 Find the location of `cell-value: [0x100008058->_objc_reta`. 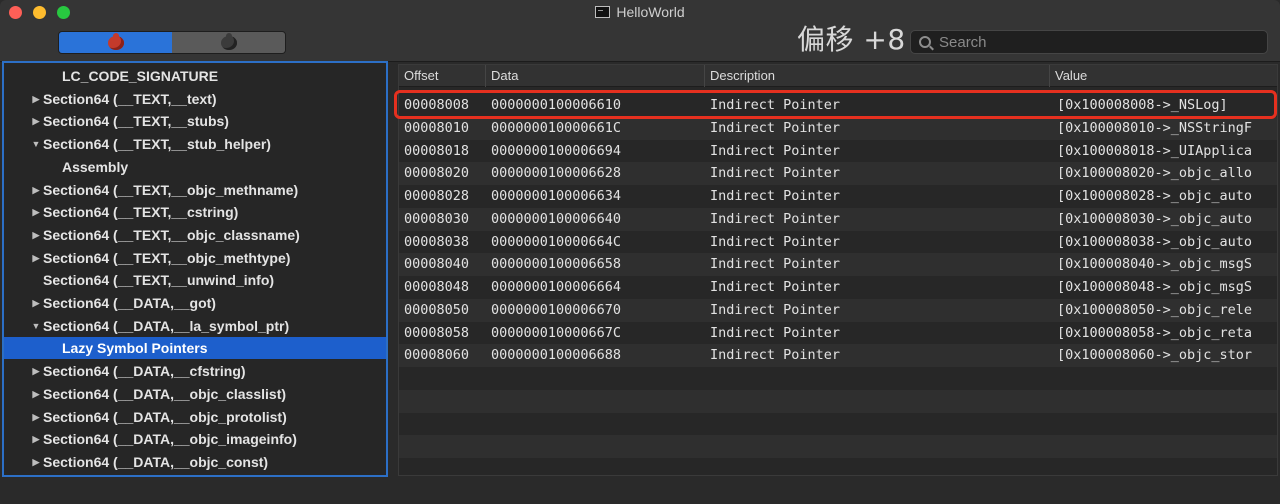

cell-value: [0x100008058->_objc_reta is located at coordinates (1155, 332).